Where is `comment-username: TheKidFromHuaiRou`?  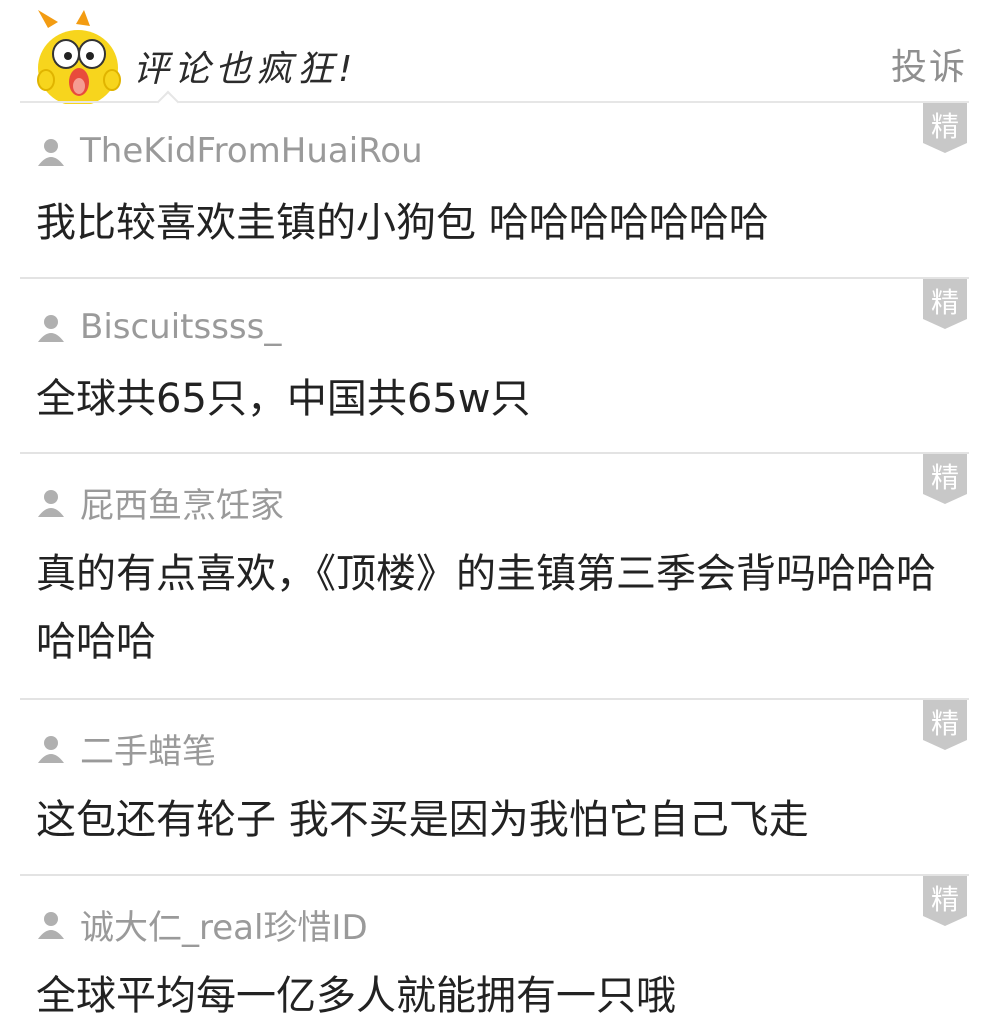
comment-username: TheKidFromHuaiRou is located at coordinates (251, 151).